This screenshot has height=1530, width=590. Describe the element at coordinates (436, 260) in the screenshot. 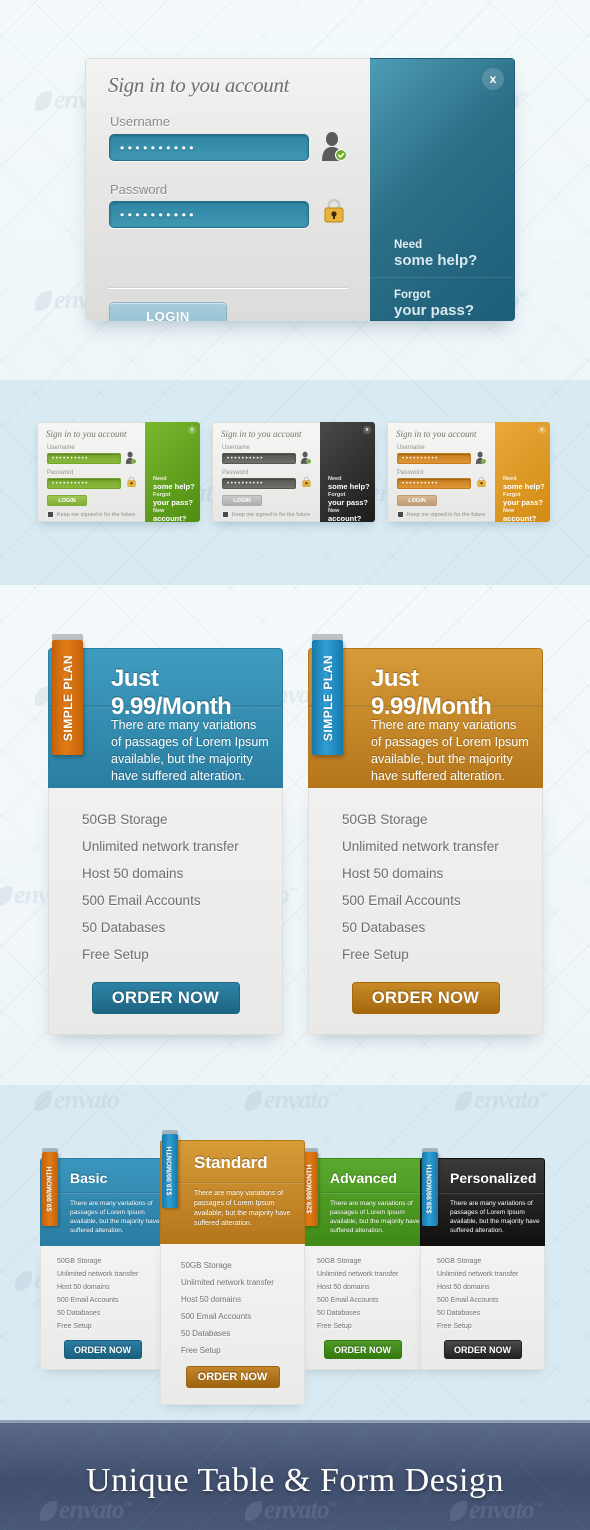

I see `help-link-big: some help?` at that location.